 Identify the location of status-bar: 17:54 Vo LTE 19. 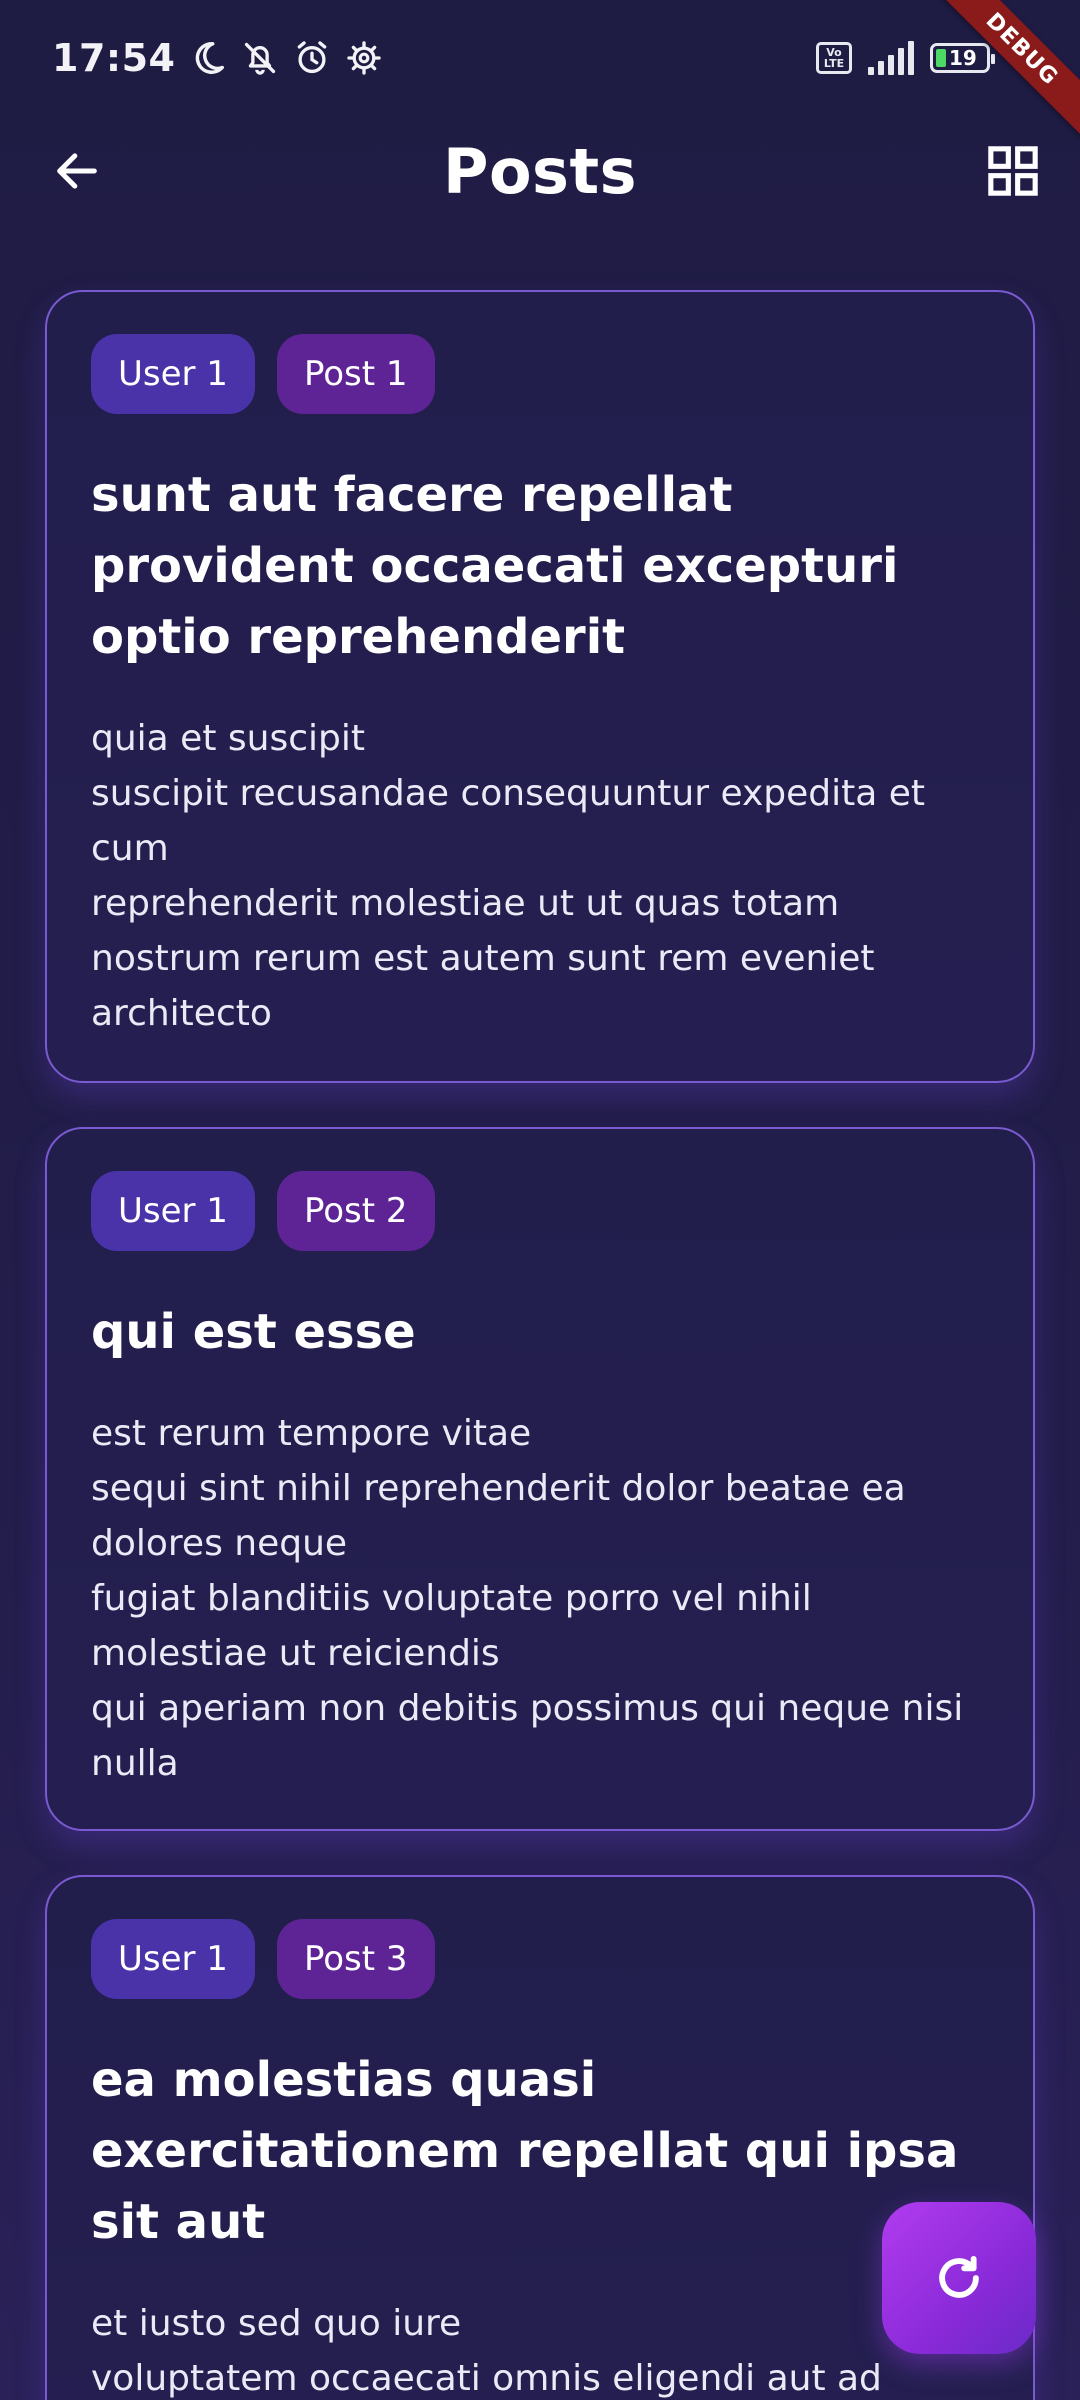
(540, 58).